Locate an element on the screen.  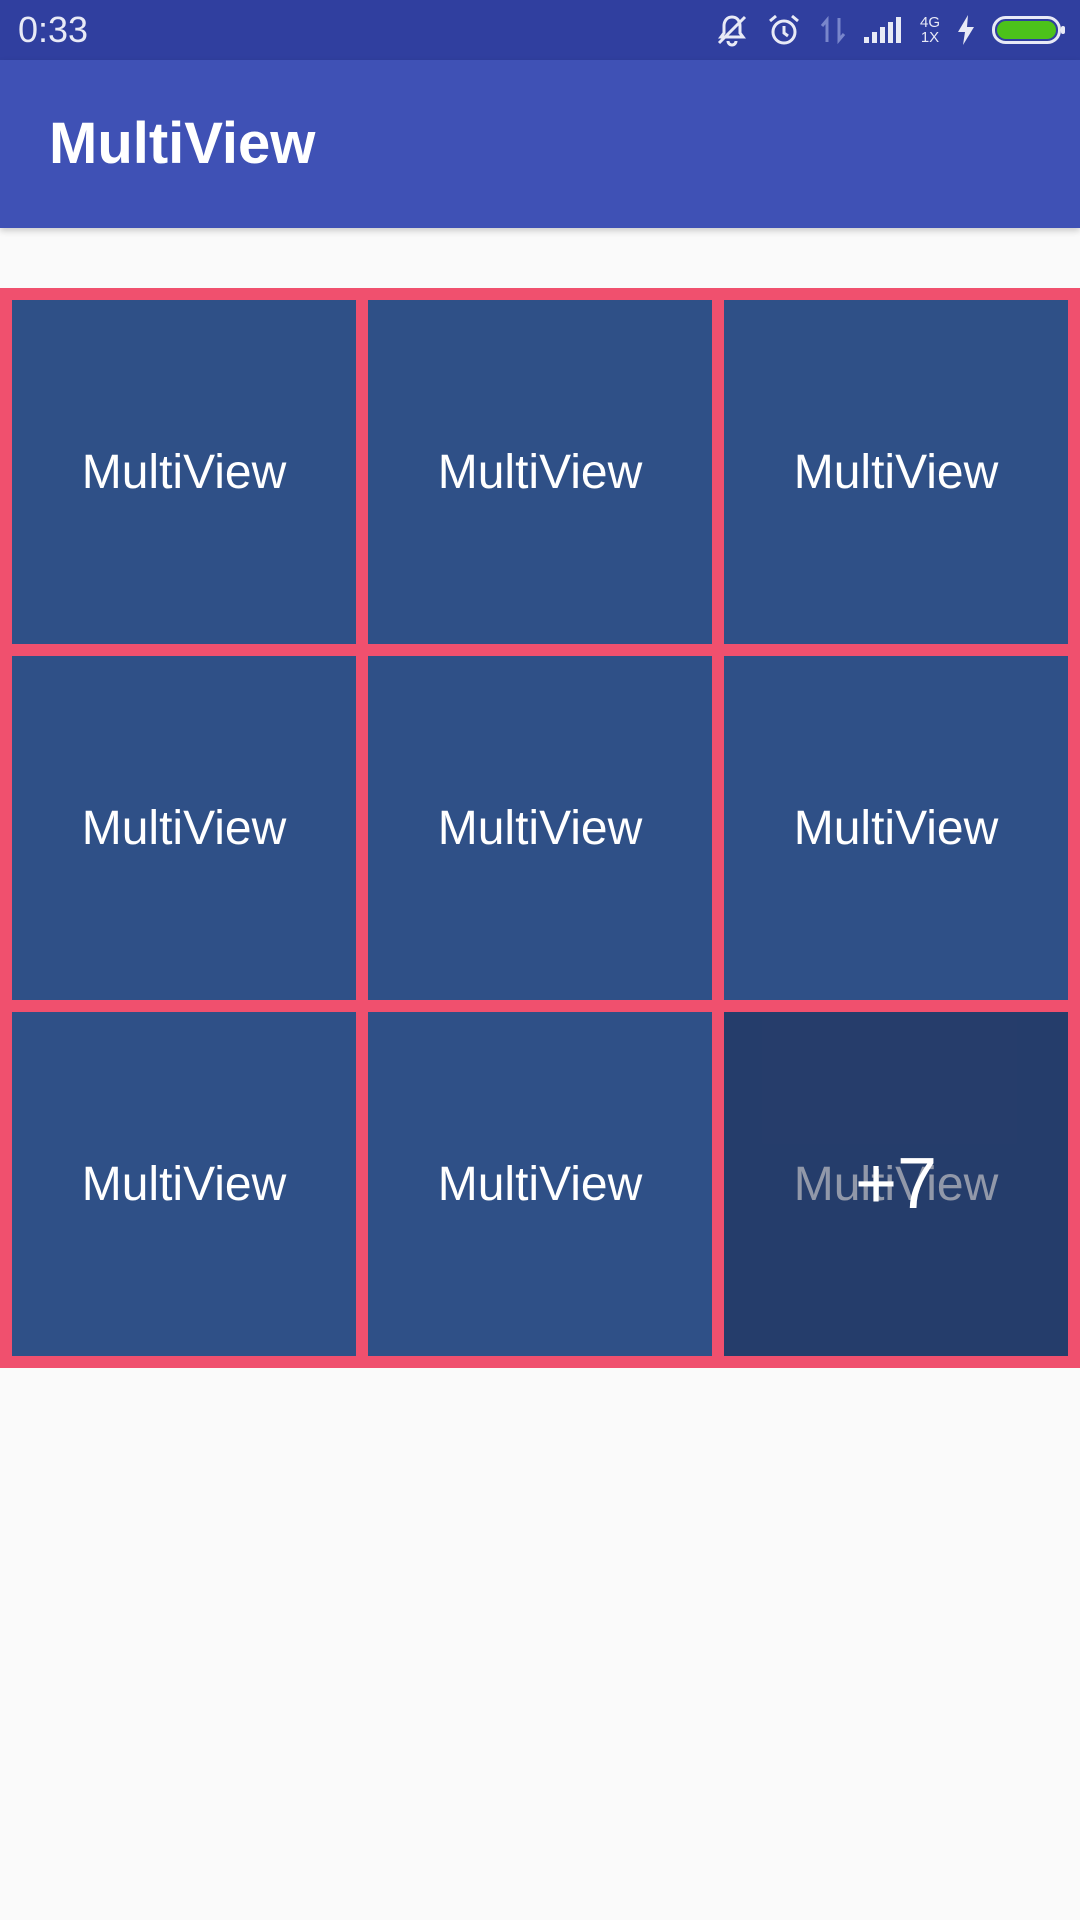
status-bar: 0:33 4G 1X is located at coordinates (540, 30).